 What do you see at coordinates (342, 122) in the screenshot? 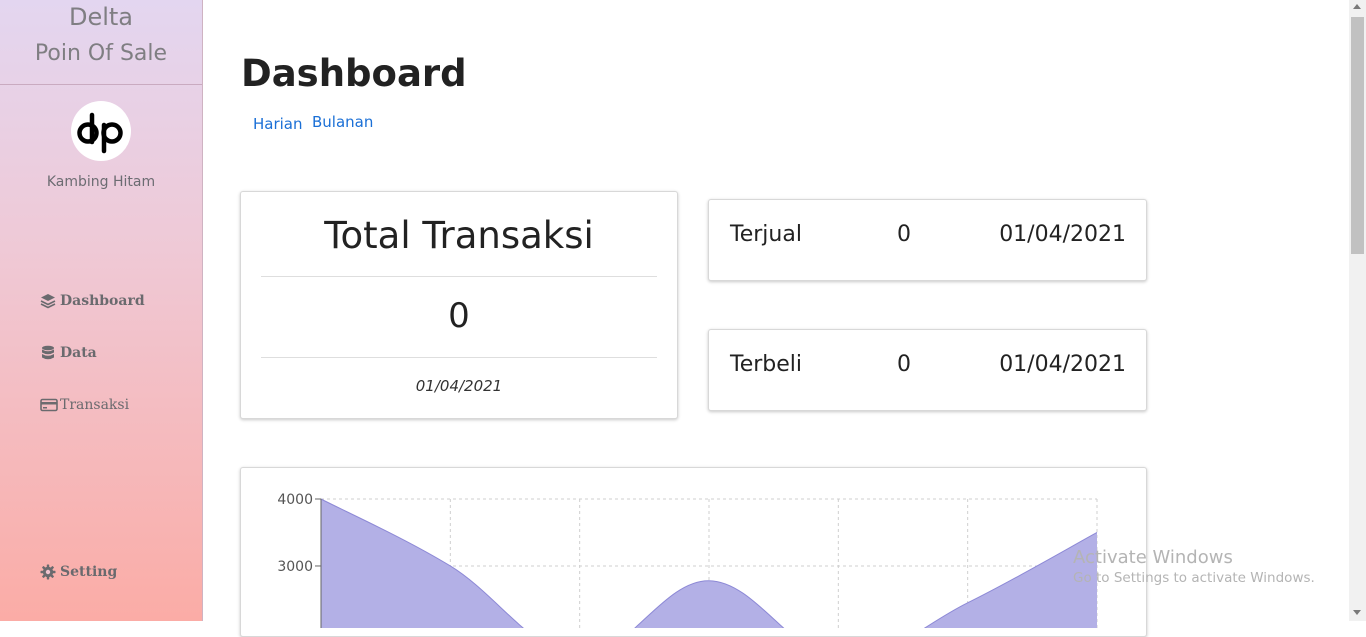
I see `tab-bulanan: Bulanan` at bounding box center [342, 122].